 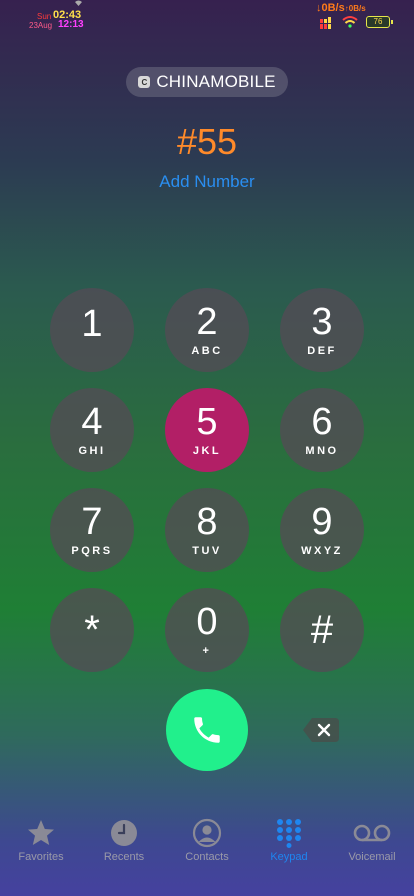 What do you see at coordinates (207, 650) in the screenshot?
I see `key-letters: +` at bounding box center [207, 650].